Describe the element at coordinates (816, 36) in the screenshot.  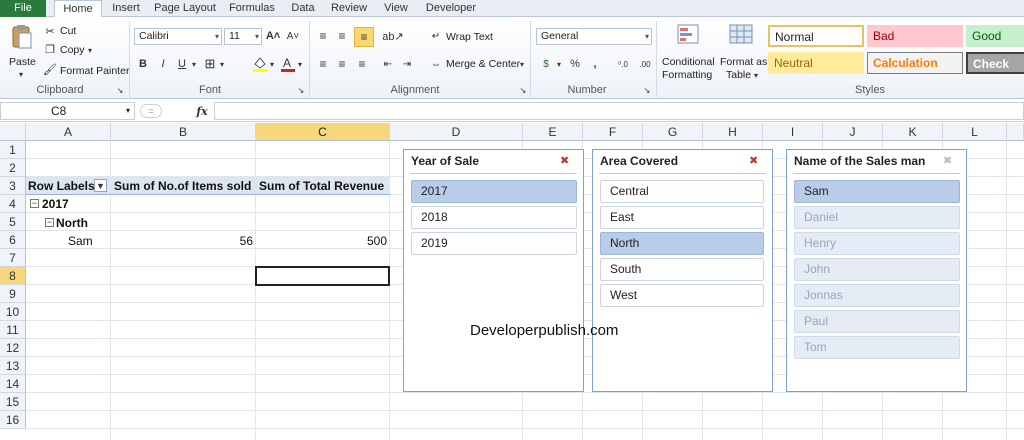
I see `style-normal: Normal` at that location.